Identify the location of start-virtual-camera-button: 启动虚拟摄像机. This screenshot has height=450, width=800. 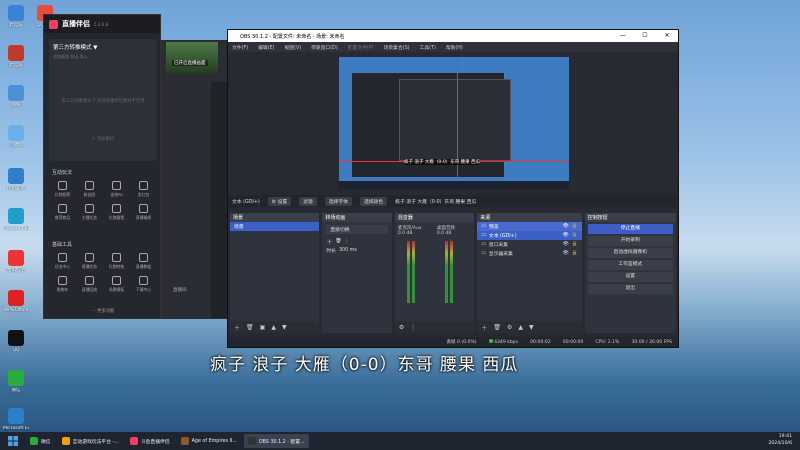
(630, 253).